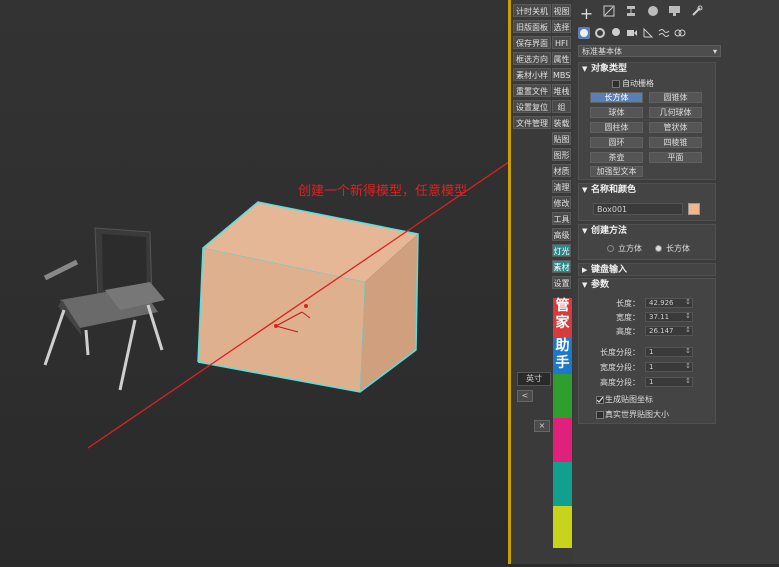 The width and height of the screenshot is (779, 567). What do you see at coordinates (696, 13) in the screenshot?
I see `utilities-tab-icon` at bounding box center [696, 13].